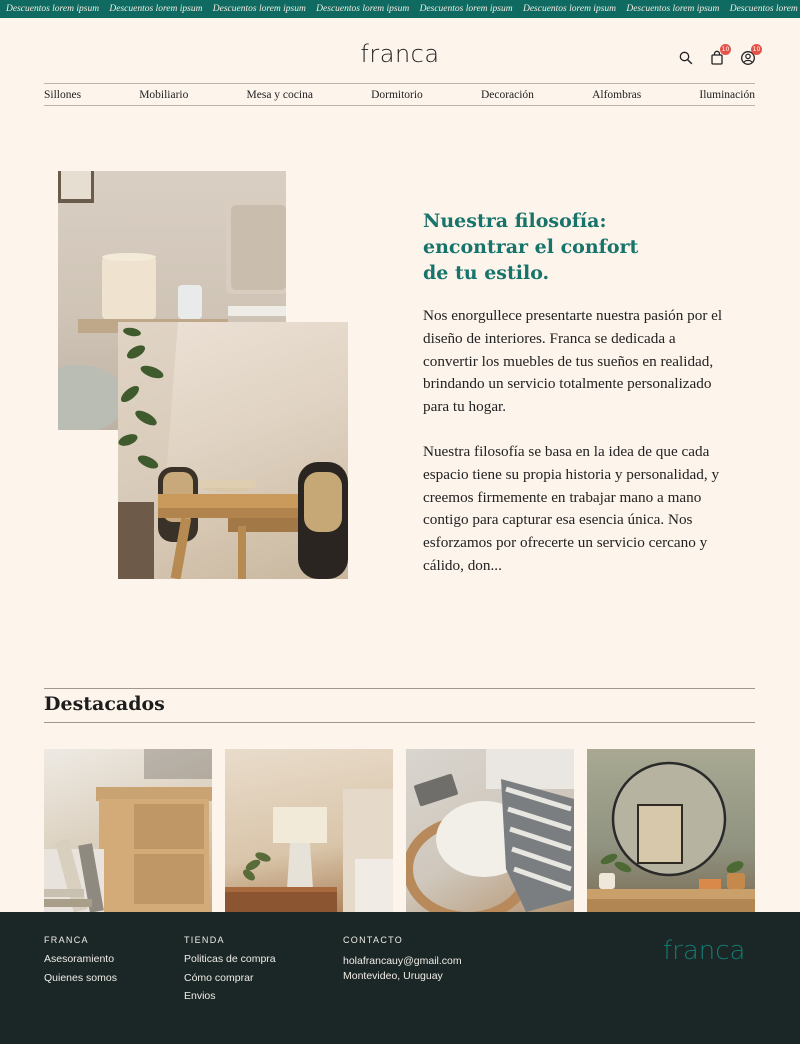 This screenshot has width=800, height=1044. I want to click on account-button: 10, so click(750, 55).